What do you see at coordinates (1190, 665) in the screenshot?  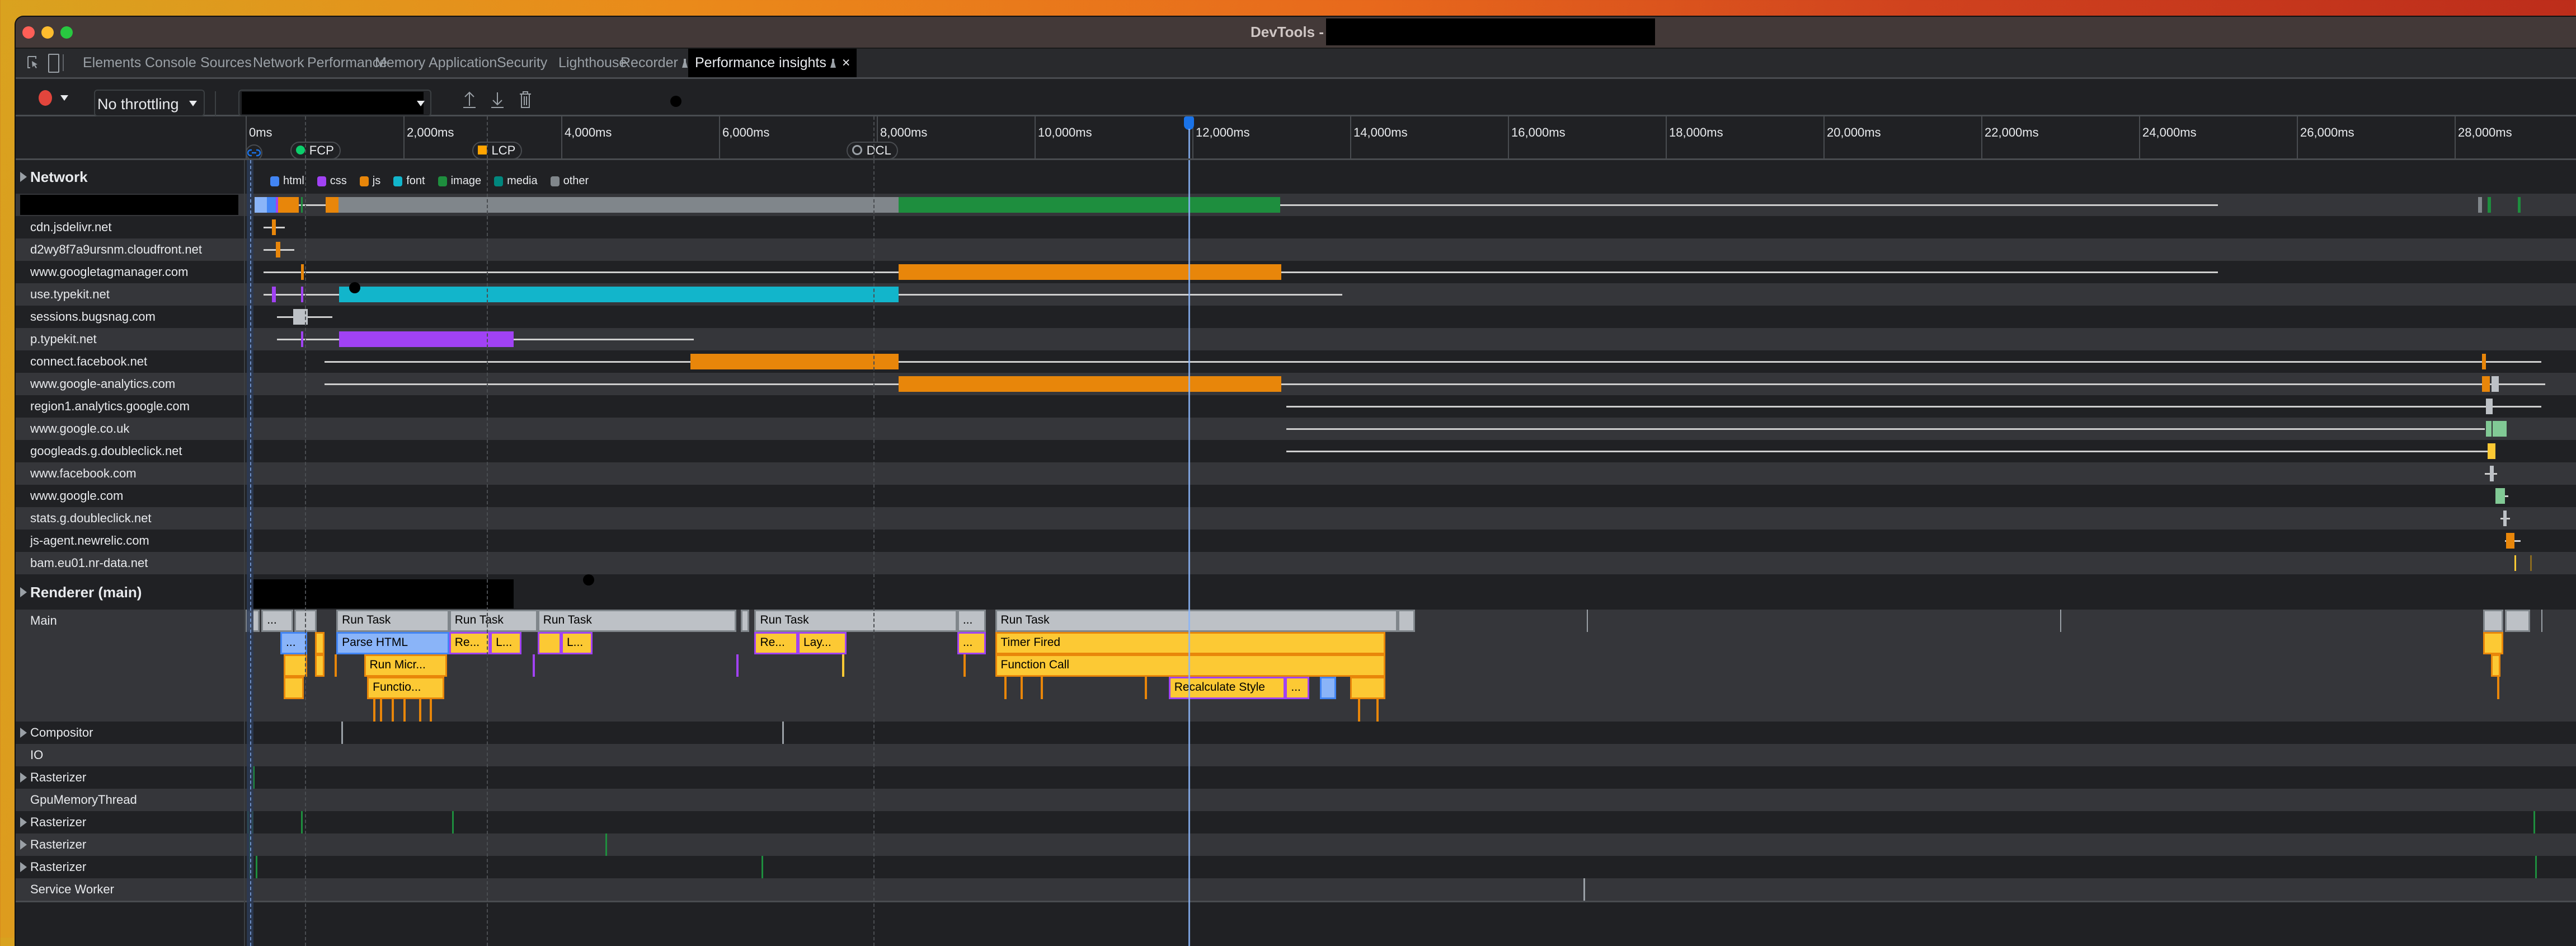 I see `flame-event: Function Call` at bounding box center [1190, 665].